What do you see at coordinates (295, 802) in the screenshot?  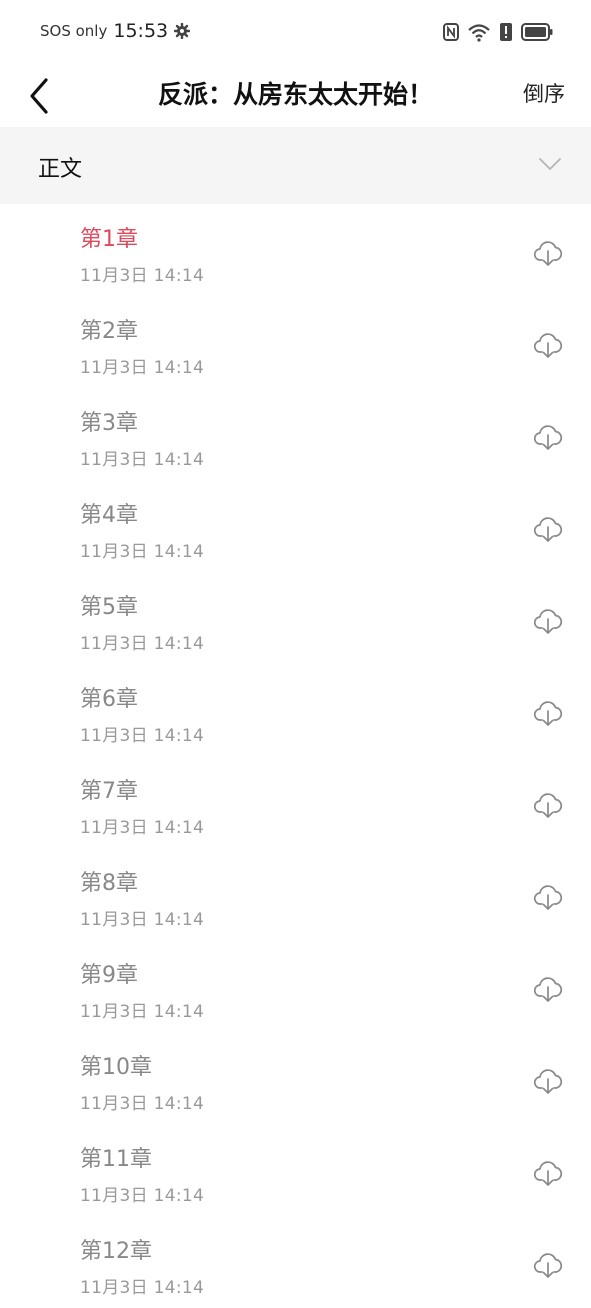 I see `chapter-row: 第7章 11月3日 14:14` at bounding box center [295, 802].